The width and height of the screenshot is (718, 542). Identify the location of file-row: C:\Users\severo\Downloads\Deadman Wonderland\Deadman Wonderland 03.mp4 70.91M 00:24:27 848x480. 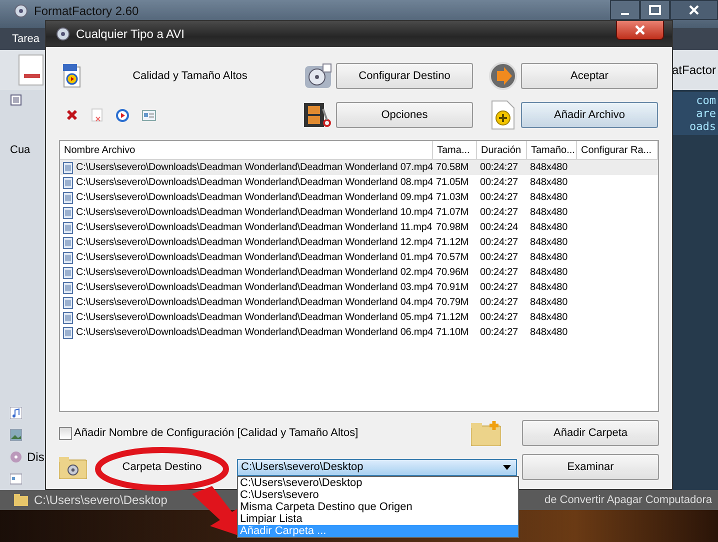
(359, 287).